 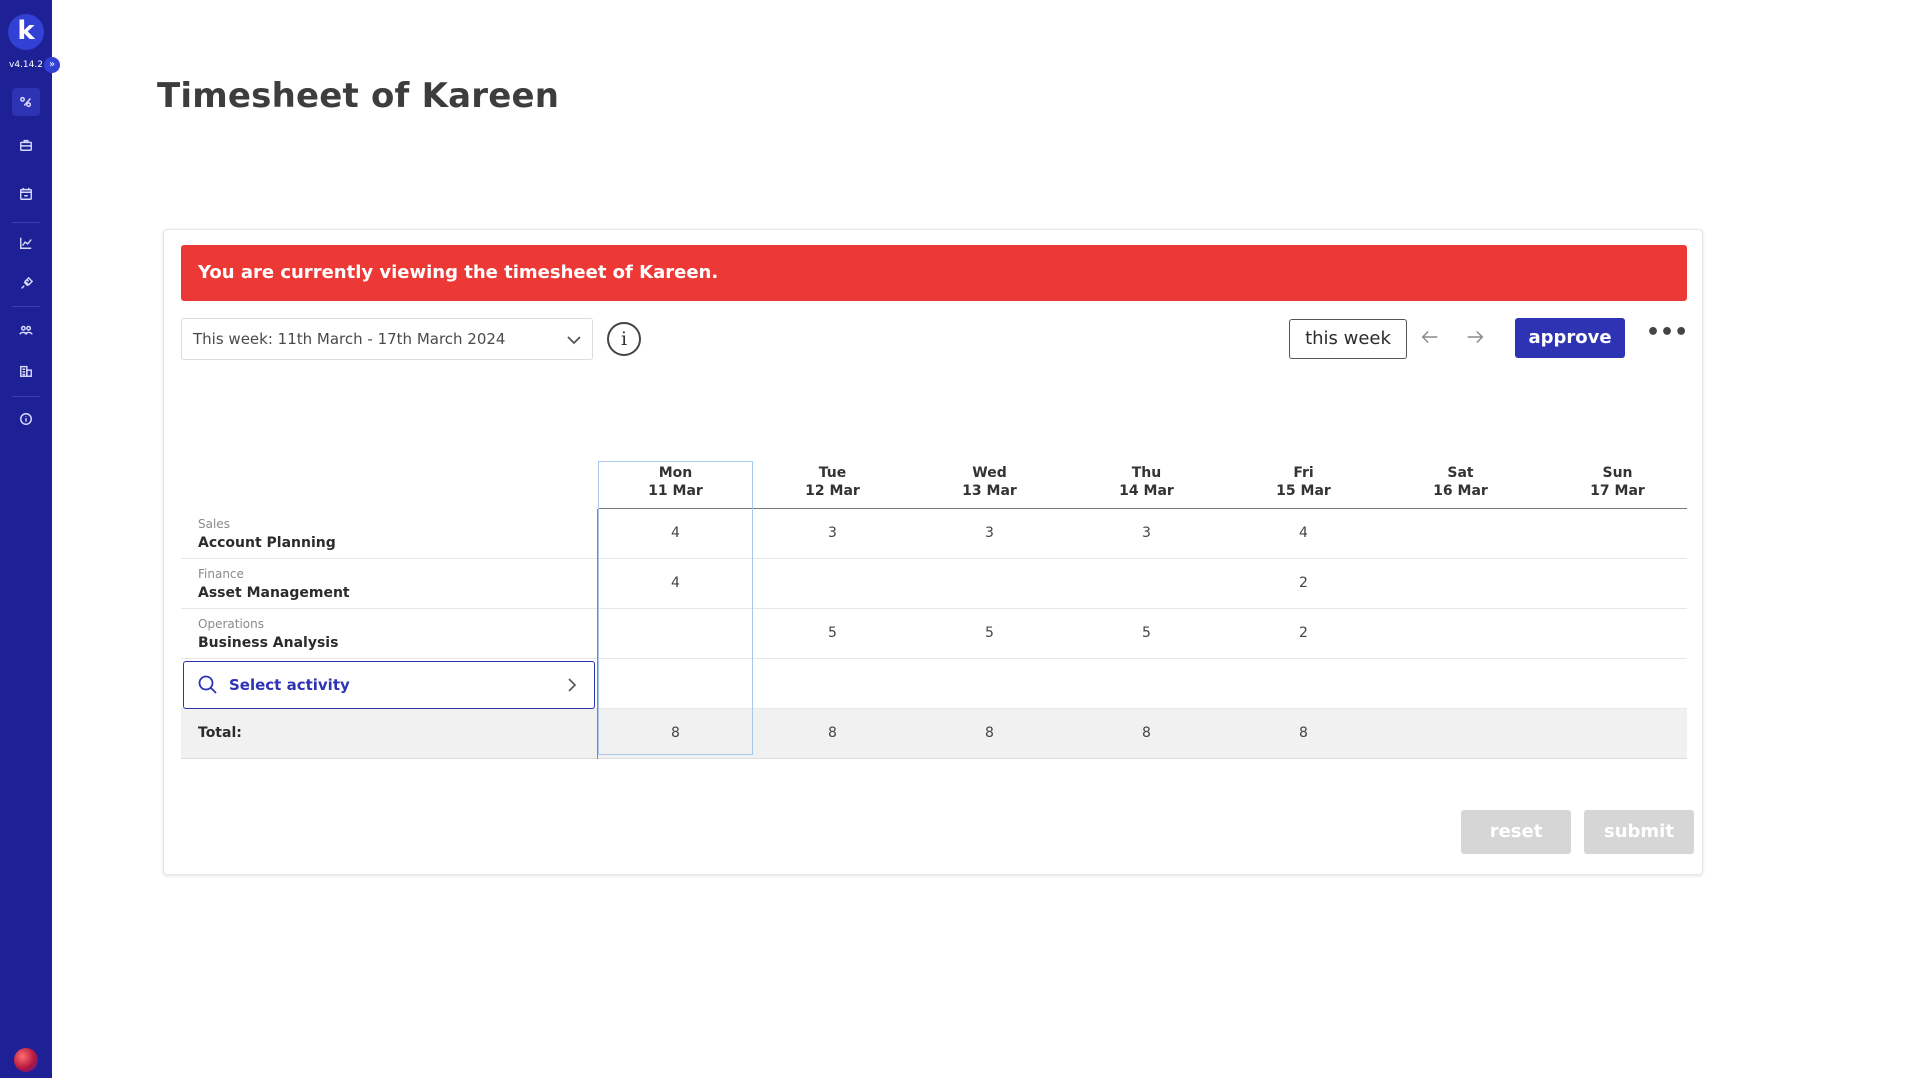 I want to click on sidebar: k v4.14.2 », so click(x=30, y=539).